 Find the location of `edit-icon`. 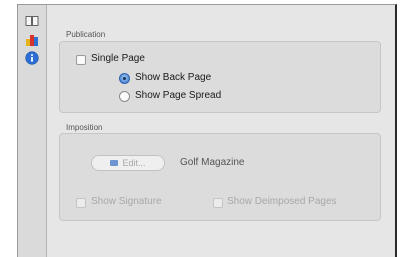

edit-icon is located at coordinates (114, 163).